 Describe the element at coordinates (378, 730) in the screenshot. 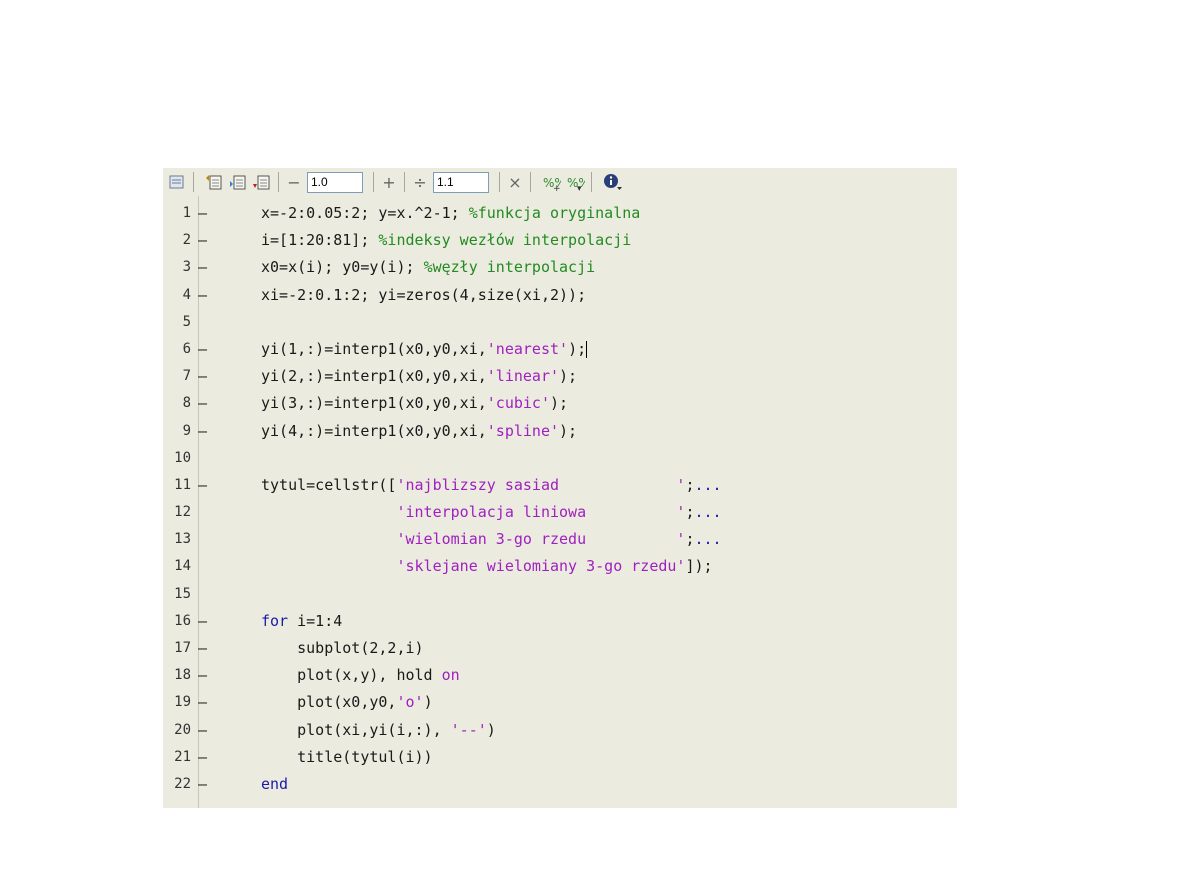

I see `line-content: plot(xi,yi(i,:), '--')` at that location.